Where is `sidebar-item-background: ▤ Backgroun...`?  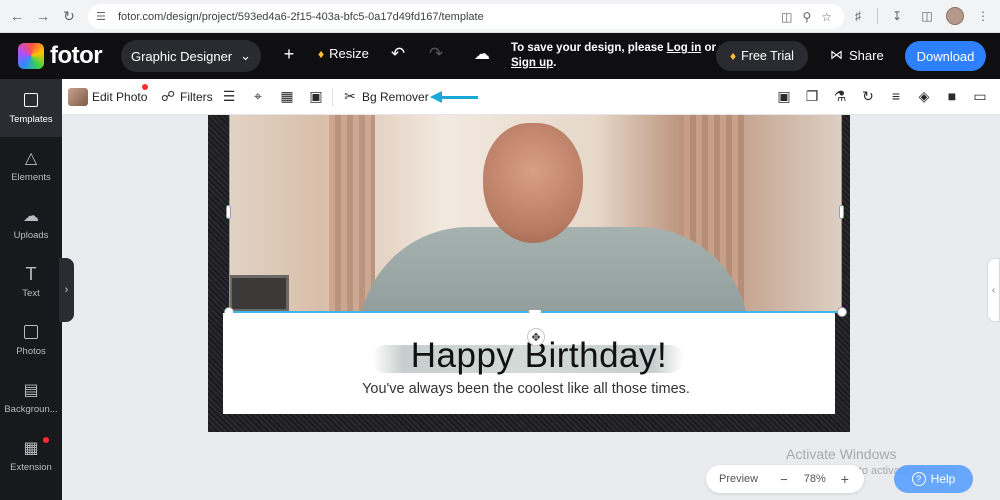 sidebar-item-background: ▤ Backgroun... is located at coordinates (31, 398).